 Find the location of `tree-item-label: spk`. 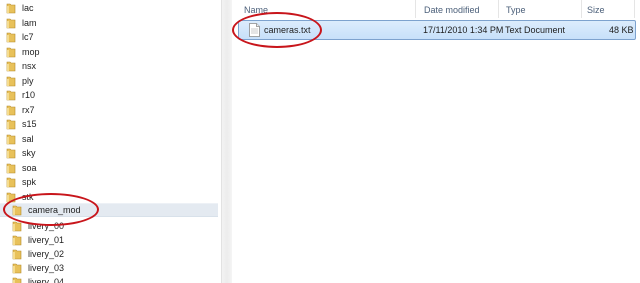

tree-item-label: spk is located at coordinates (29, 182).